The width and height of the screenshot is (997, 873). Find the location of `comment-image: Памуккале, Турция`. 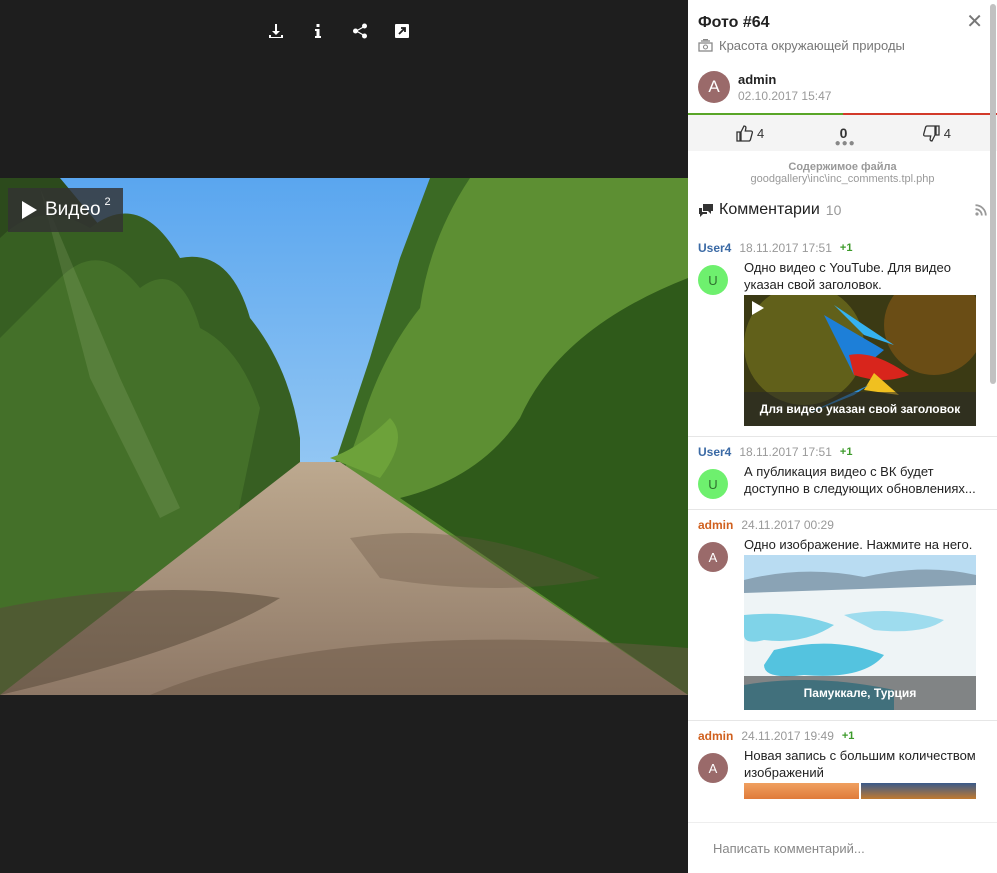

comment-image: Памуккале, Турция is located at coordinates (860, 632).